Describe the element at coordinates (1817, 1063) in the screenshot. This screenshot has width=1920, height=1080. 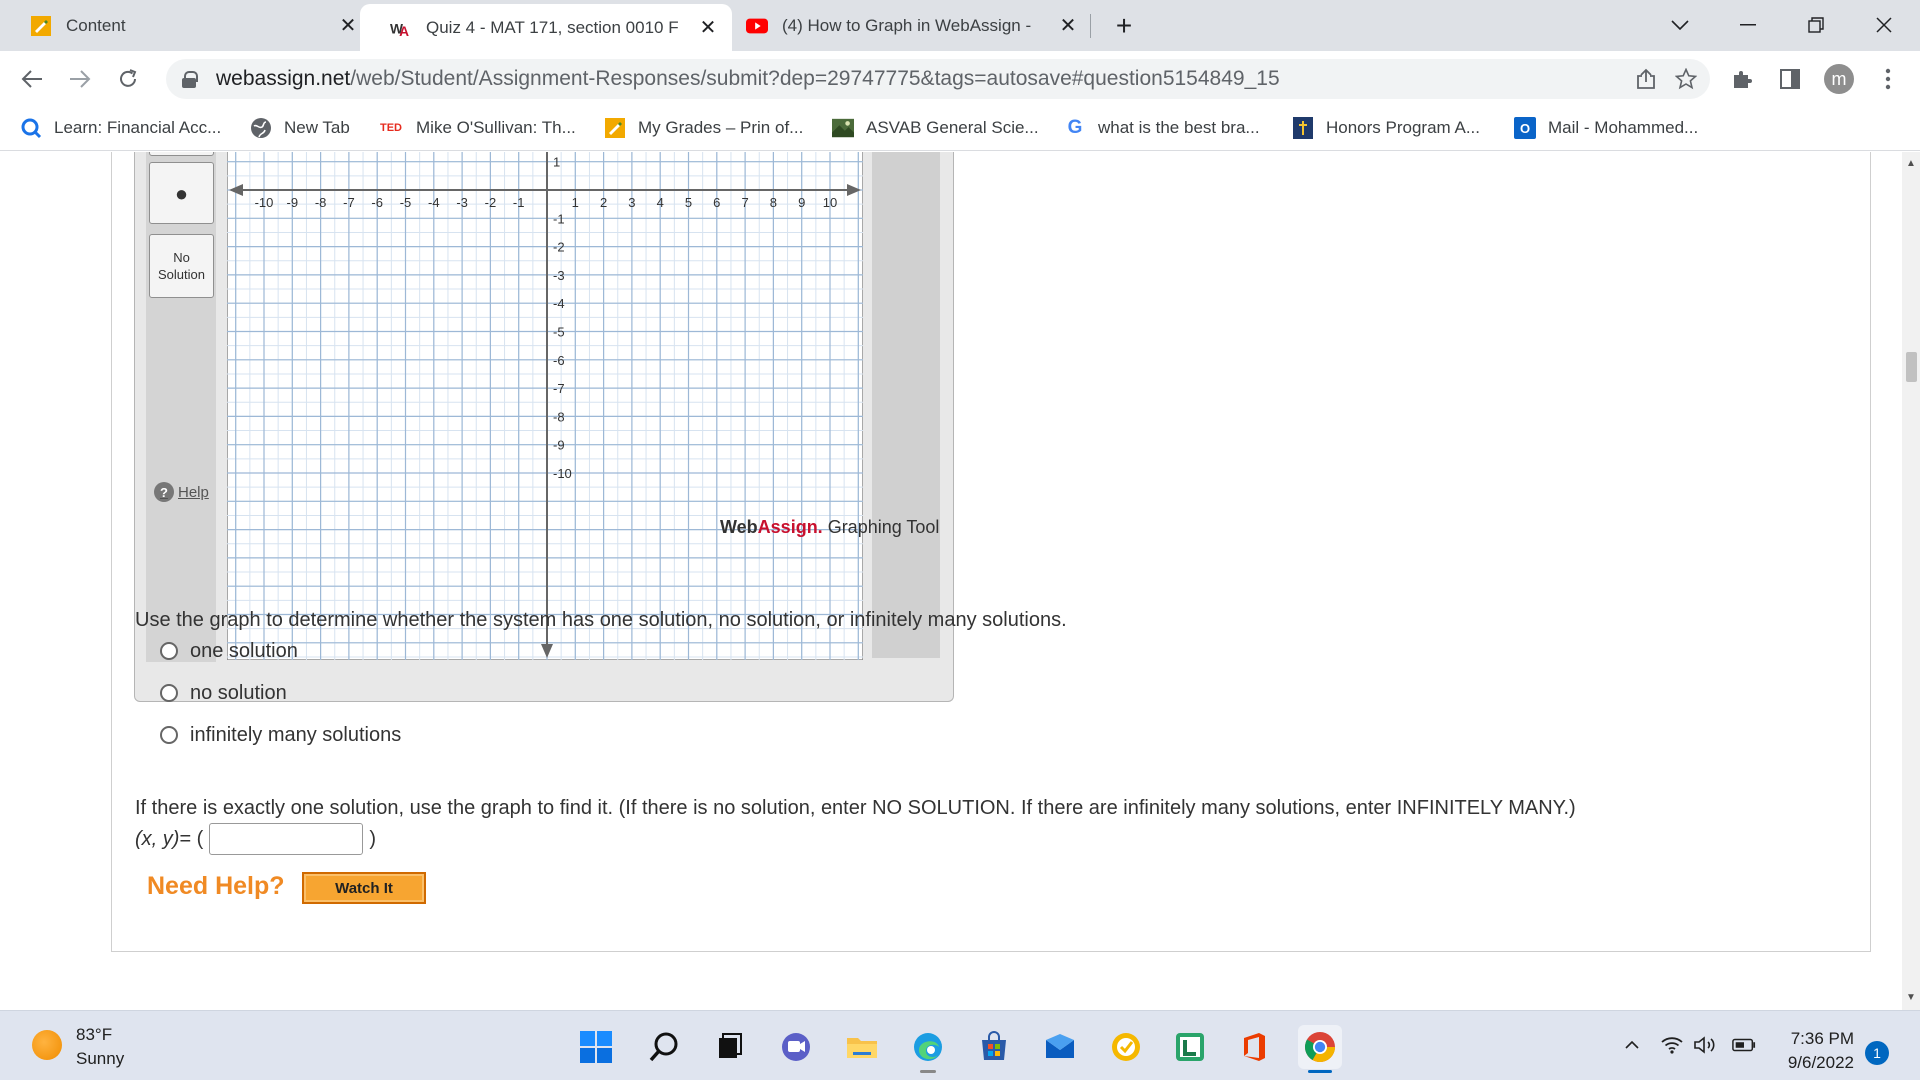
I see `clock-date: 9/6/2022` at that location.